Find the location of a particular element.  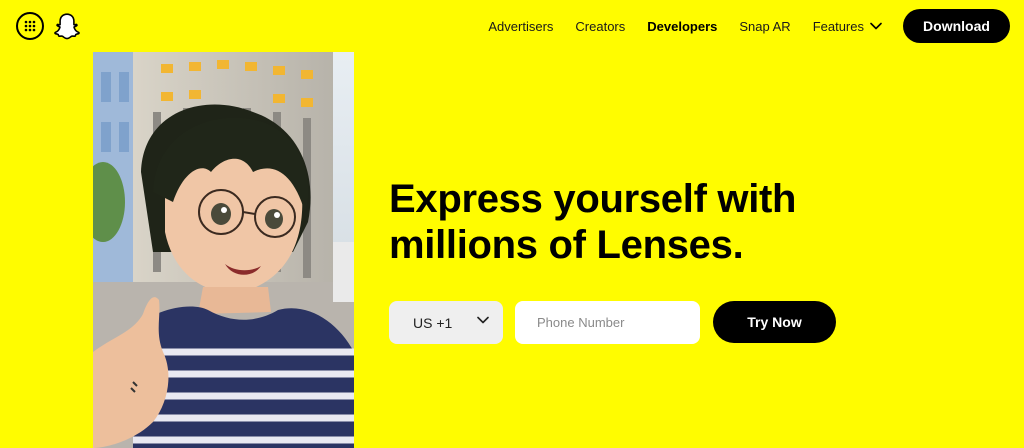

nav-label: Developers is located at coordinates (682, 26).